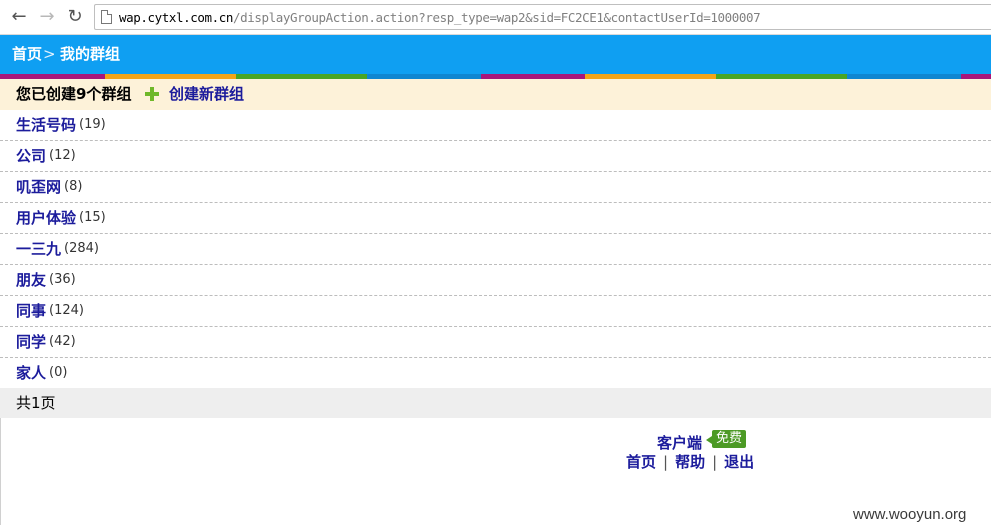 Image resolution: width=991 pixels, height=525 pixels. Describe the element at coordinates (495, 54) in the screenshot. I see `page-header: 首页 > 我的群组` at that location.